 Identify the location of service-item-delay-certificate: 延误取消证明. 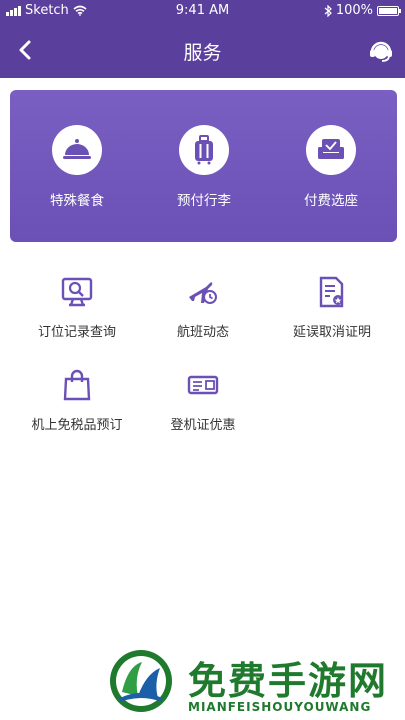
(332, 307).